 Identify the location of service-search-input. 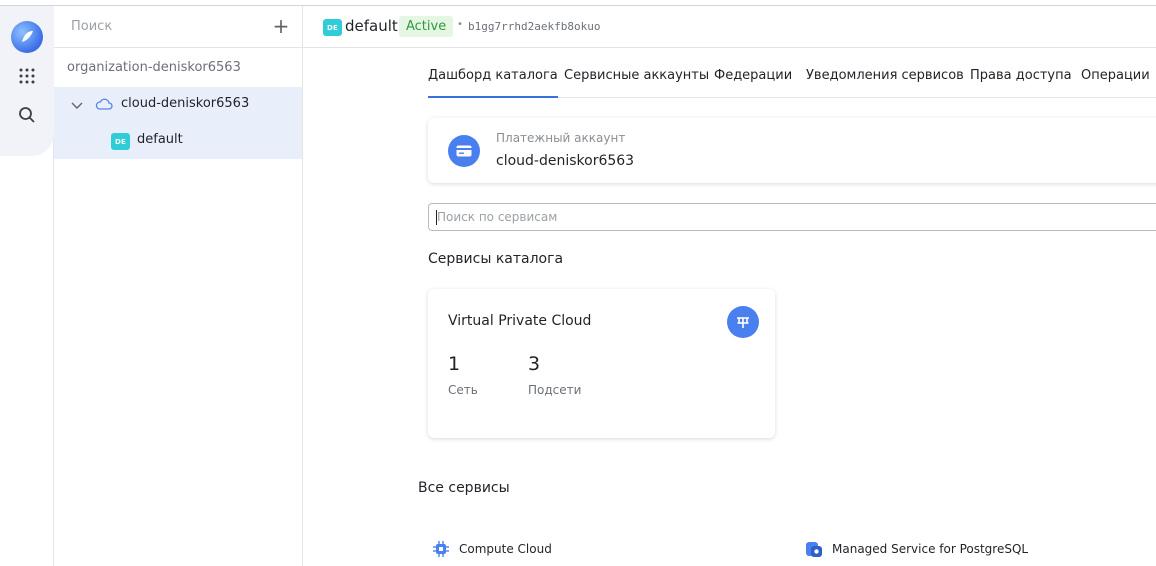
(792, 217).